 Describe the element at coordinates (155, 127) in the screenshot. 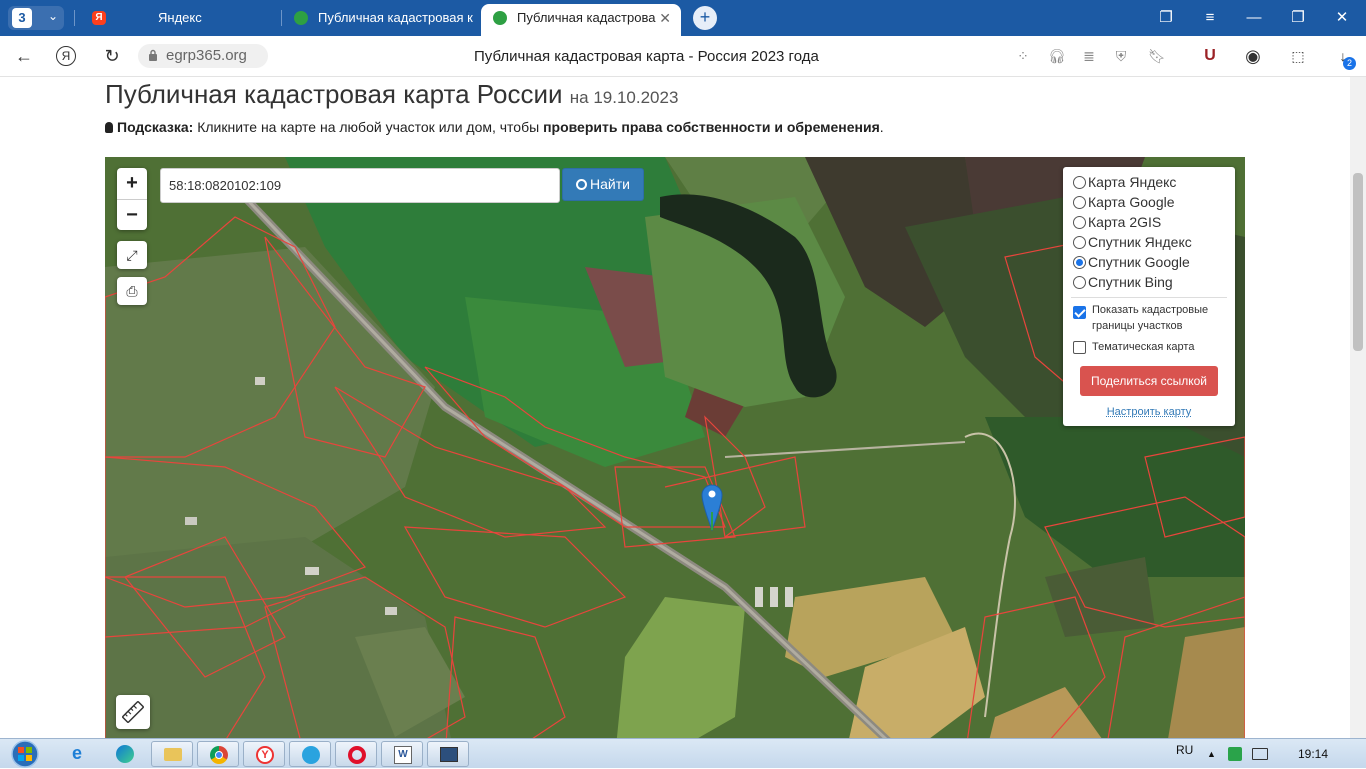

I see `hint-label: Подсказка:` at that location.